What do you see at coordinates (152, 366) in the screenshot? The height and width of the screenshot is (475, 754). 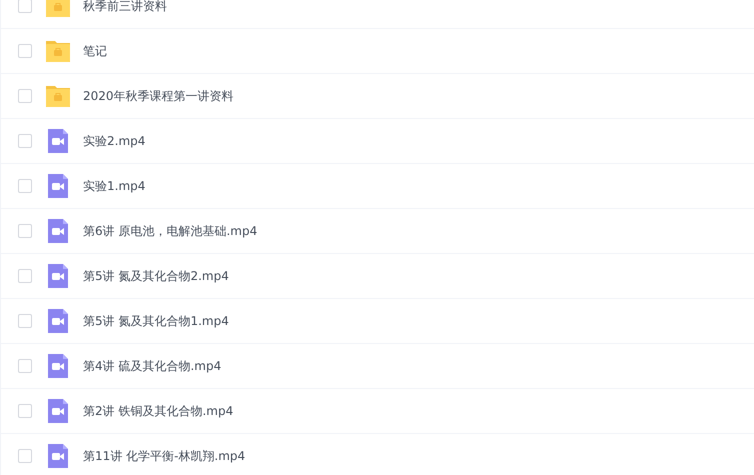 I see `file-name: 第4讲 硫及其化合物.mp4` at bounding box center [152, 366].